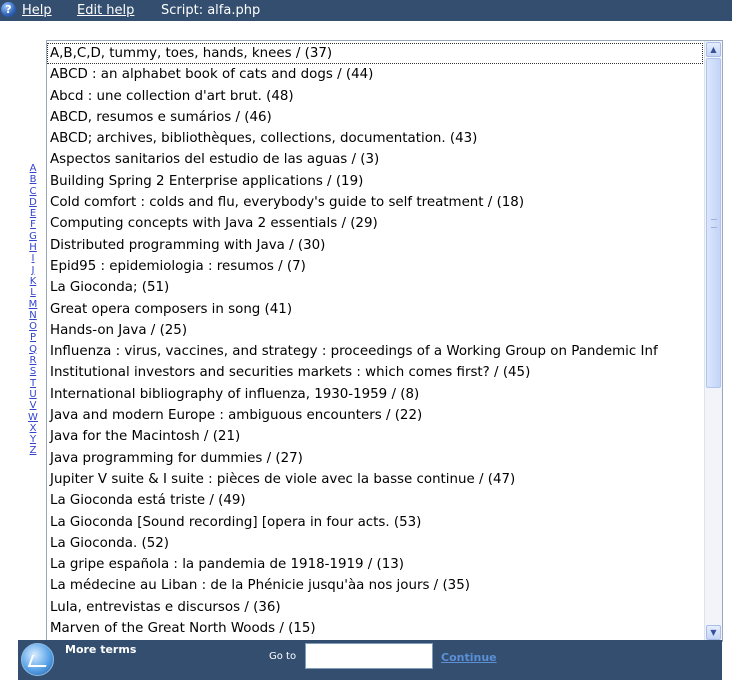 Image resolution: width=732 pixels, height=683 pixels. I want to click on goto-input, so click(369, 656).